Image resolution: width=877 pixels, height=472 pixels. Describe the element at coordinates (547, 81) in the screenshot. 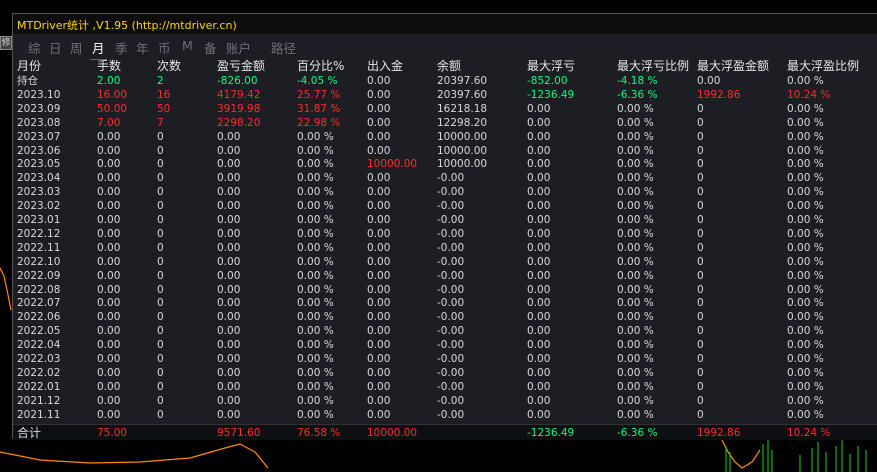

I see `maxloss-cell: -852.00` at that location.